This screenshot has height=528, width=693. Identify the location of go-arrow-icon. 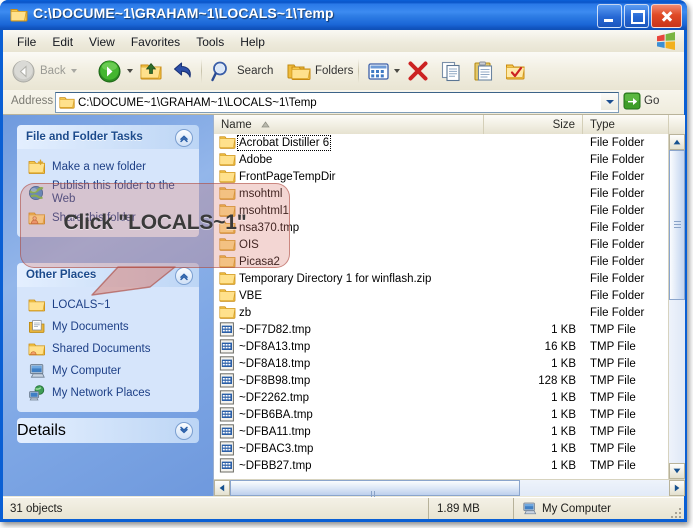
(632, 101).